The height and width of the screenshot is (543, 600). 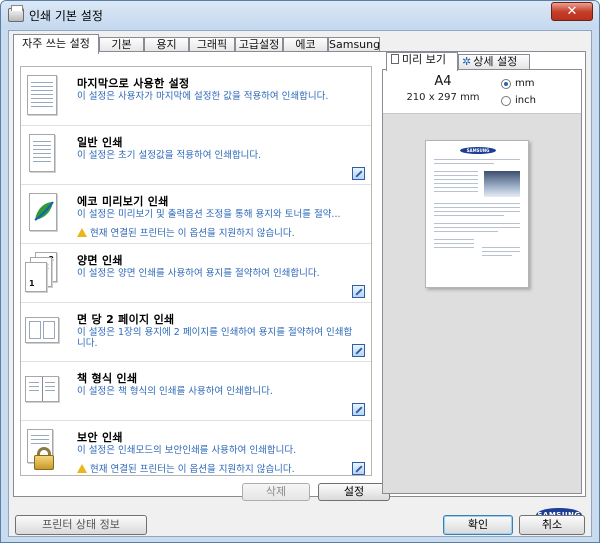 I want to click on tab-preview: 미리 보기, so click(x=422, y=61).